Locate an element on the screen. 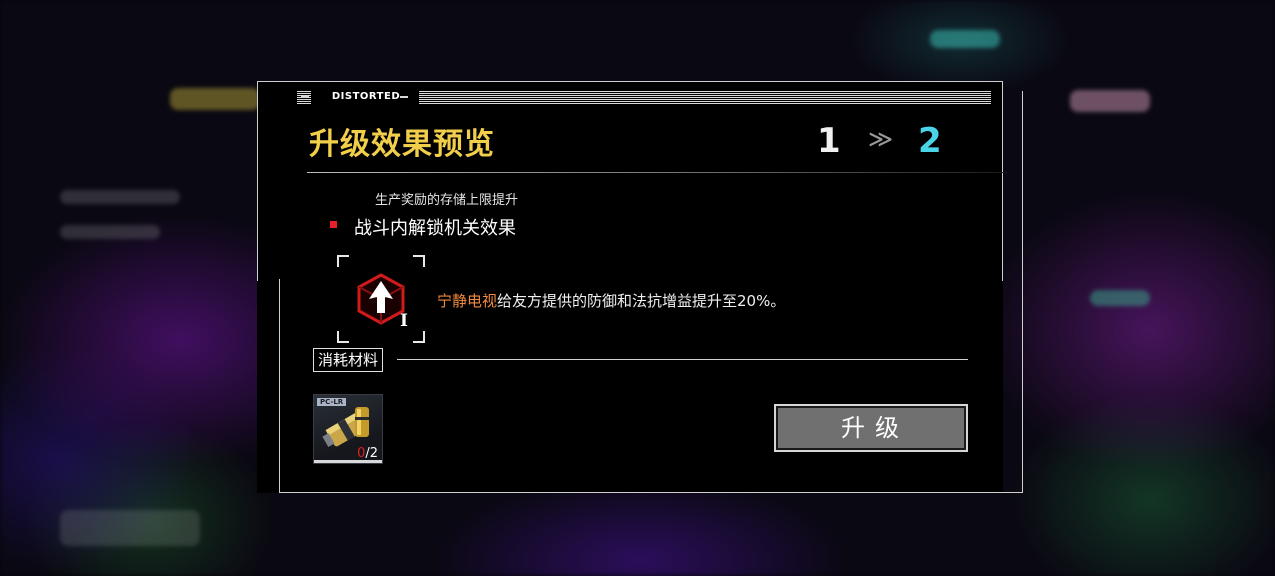  frame-left-lower is located at coordinates (279, 386).